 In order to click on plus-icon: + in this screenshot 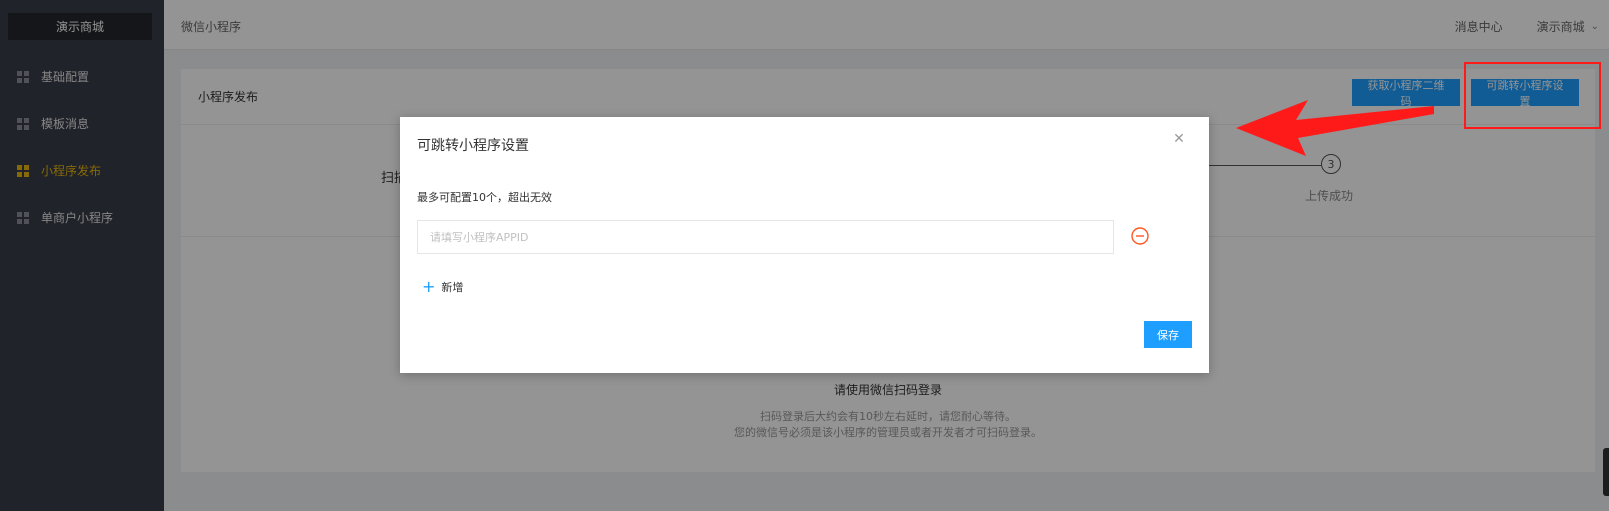, I will do `click(429, 286)`.